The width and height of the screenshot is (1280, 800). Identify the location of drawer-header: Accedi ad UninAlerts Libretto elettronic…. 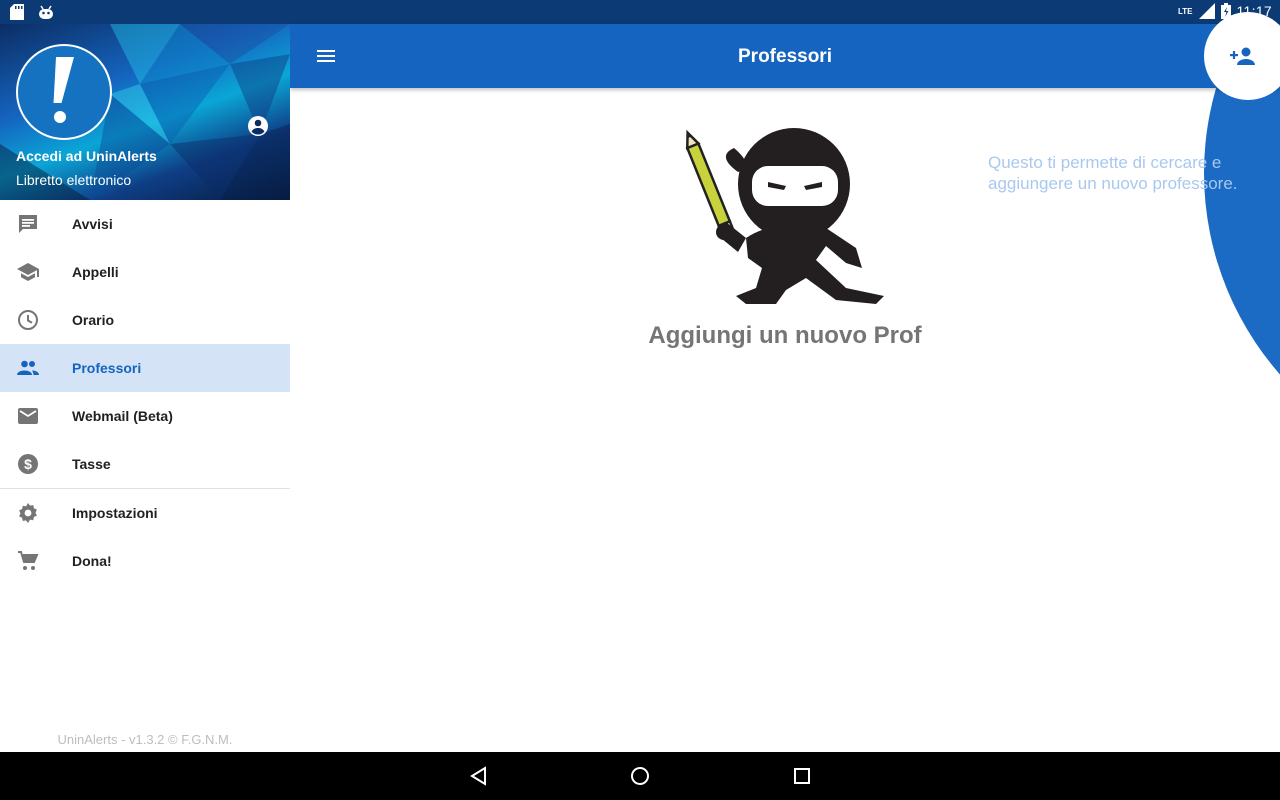
(145, 112).